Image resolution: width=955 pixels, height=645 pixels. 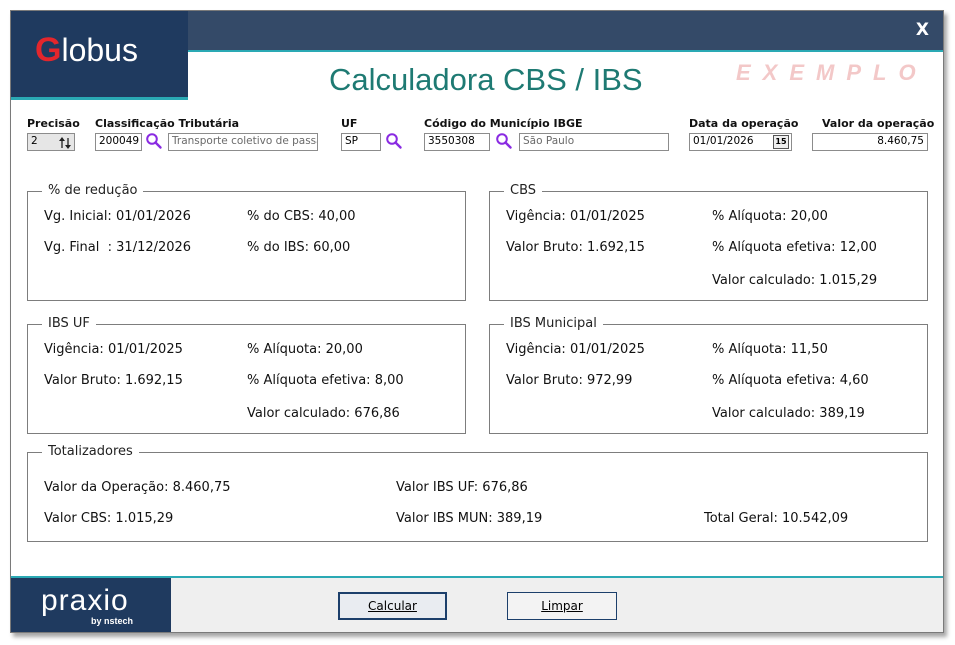 I want to click on classificacao-code-input: 200049, so click(x=118, y=142).